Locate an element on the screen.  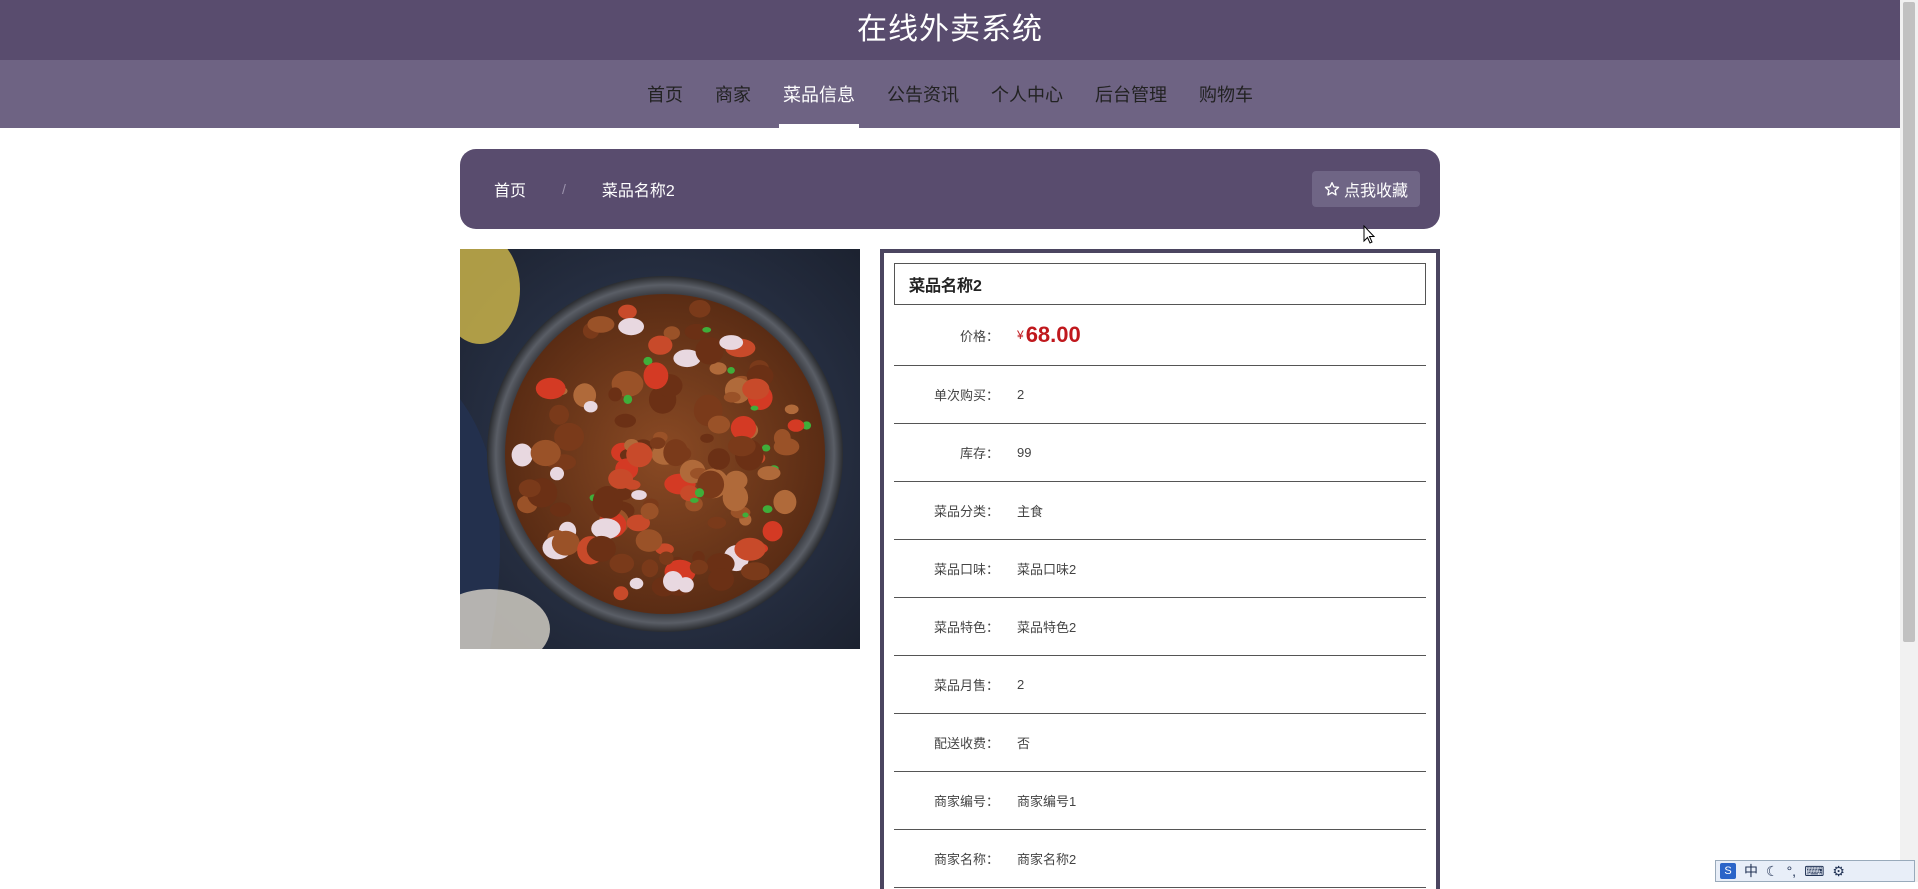
page-scrollbar is located at coordinates (1909, 441).